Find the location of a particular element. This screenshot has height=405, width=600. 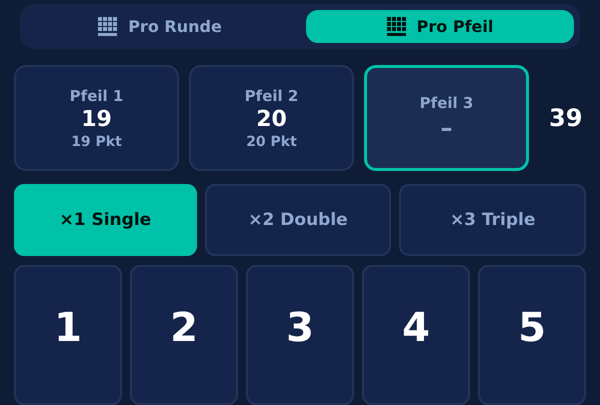

dart-label: Pfeil 1 is located at coordinates (97, 95).